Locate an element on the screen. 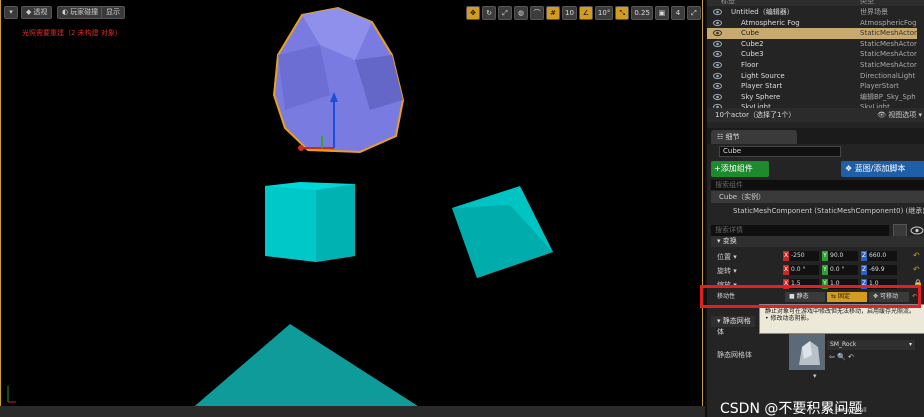 Image resolution: width=924 pixels, height=417 pixels. outliner-row: Sky Sphere 编辑BP_Sky_Sph is located at coordinates (812, 97).